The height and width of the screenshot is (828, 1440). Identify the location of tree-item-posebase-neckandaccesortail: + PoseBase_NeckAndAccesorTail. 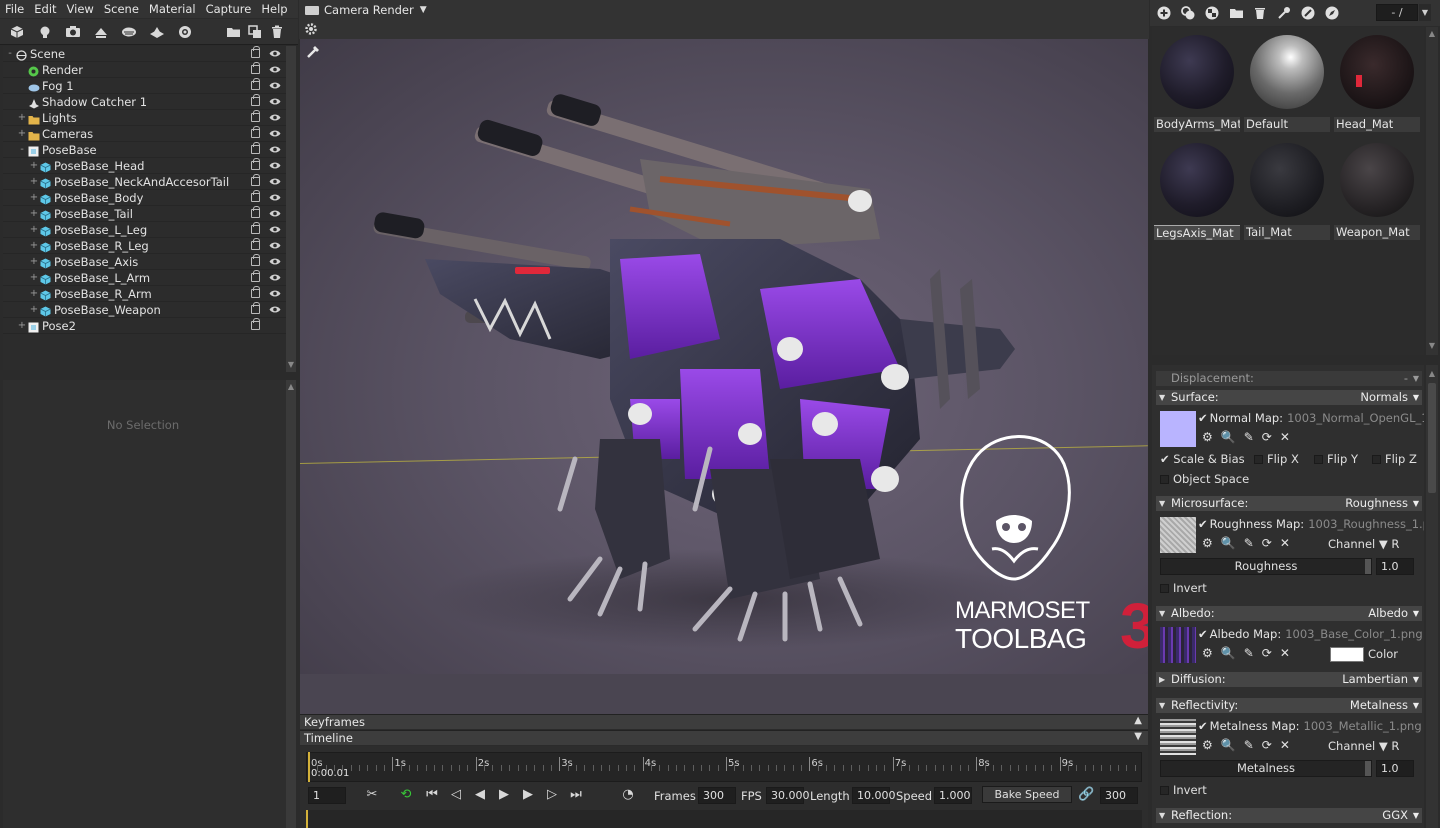
(144, 182).